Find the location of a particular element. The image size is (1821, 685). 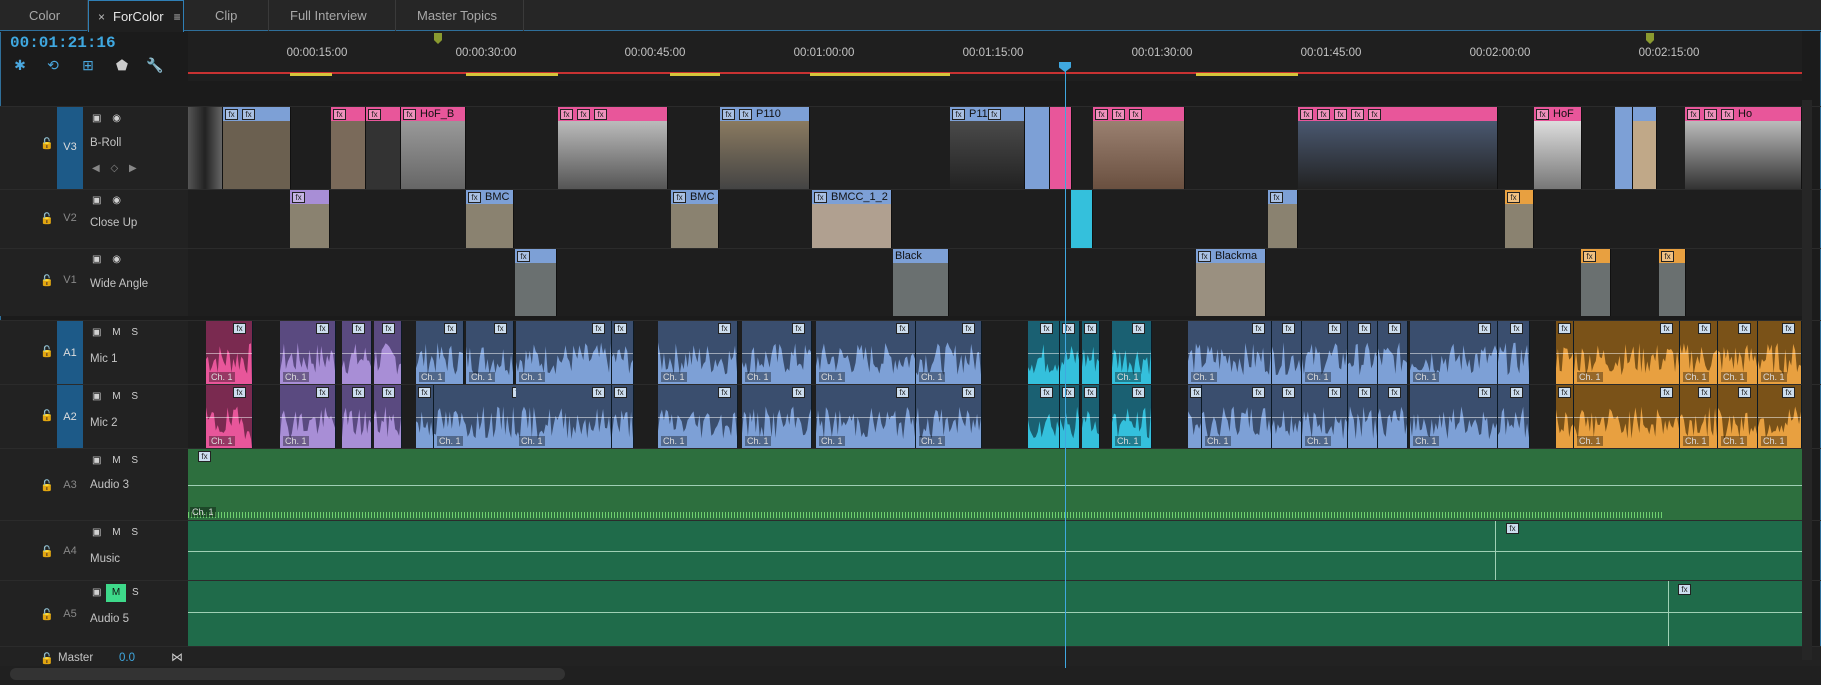

keyframe-nav-icons: ◀ ◇ ▶ is located at coordinates (116, 168).